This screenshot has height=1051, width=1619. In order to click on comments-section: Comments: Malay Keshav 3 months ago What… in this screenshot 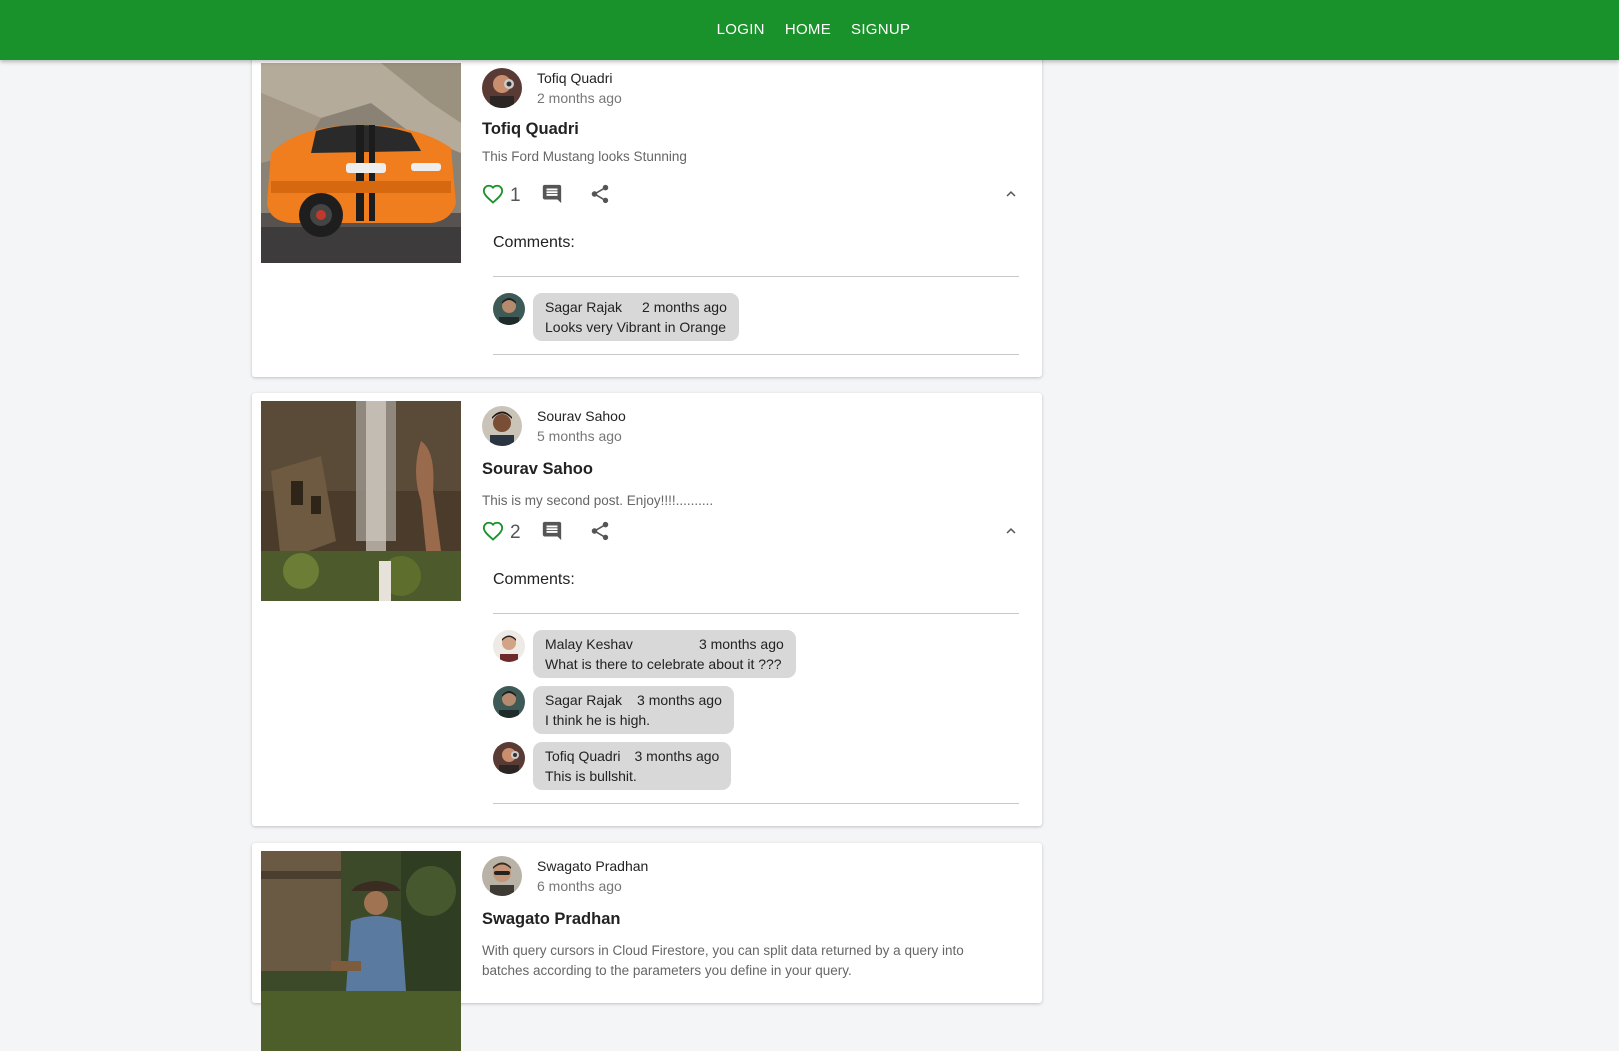, I will do `click(756, 687)`.